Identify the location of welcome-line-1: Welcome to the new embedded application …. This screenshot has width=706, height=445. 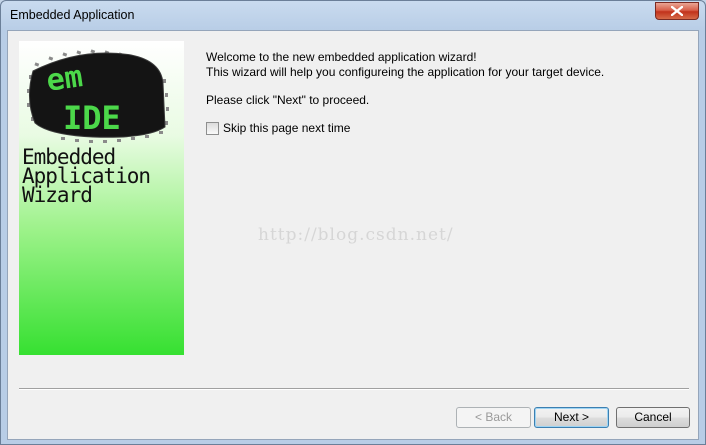
(341, 57).